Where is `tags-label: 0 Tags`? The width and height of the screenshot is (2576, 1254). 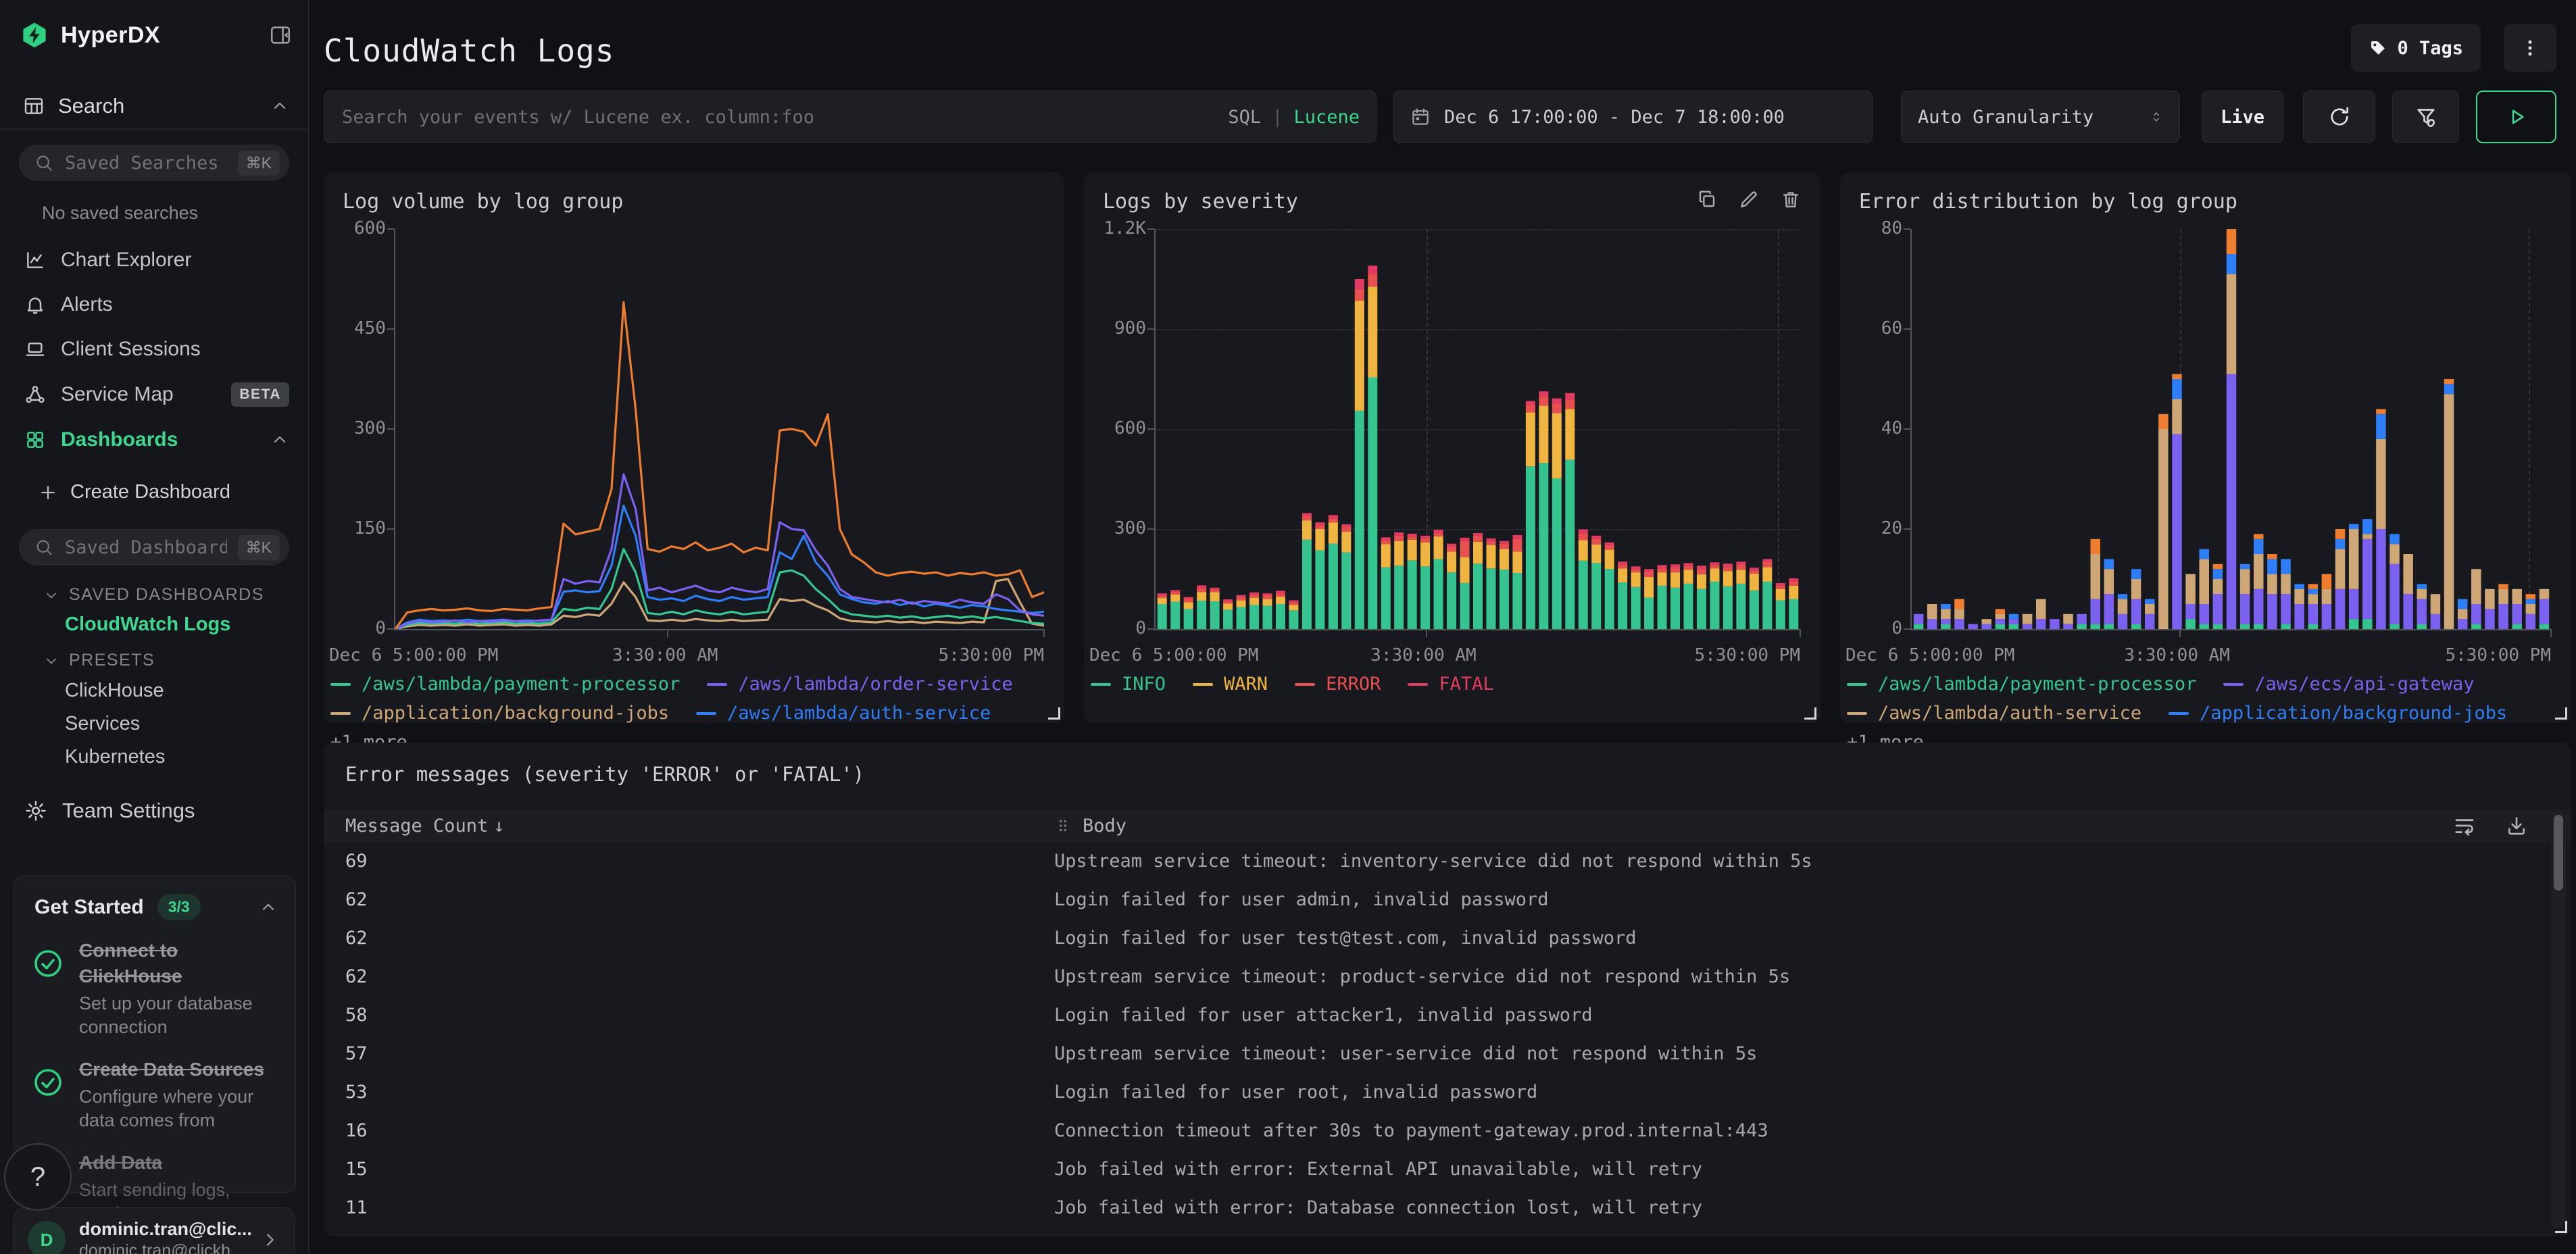 tags-label: 0 Tags is located at coordinates (2430, 48).